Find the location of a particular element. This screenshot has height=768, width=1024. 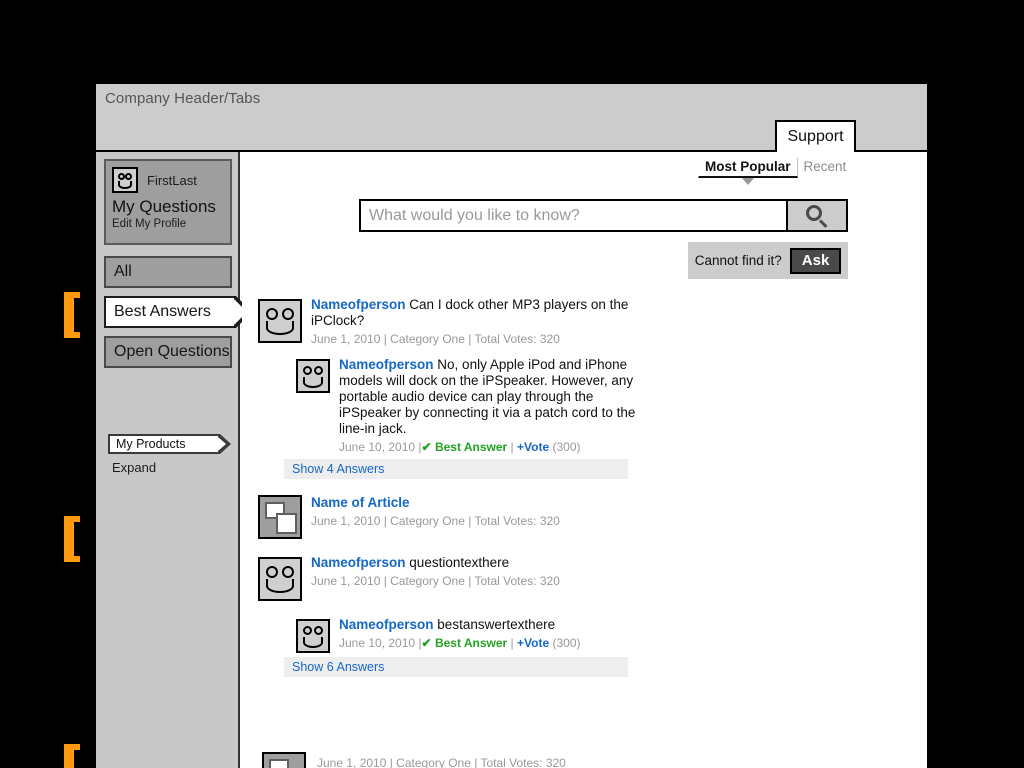

search-row is located at coordinates (603, 215).